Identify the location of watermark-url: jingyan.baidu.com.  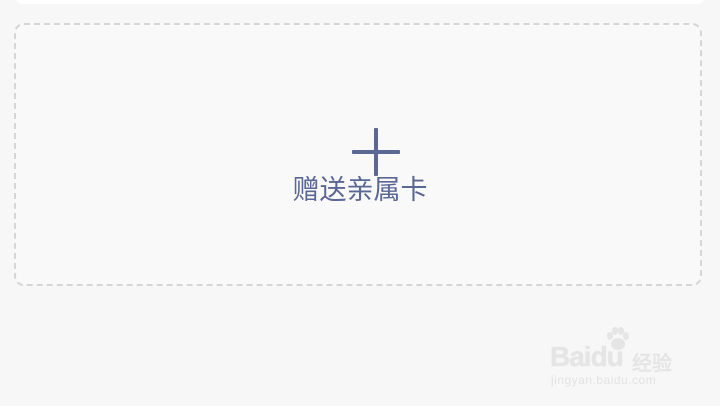
(604, 380).